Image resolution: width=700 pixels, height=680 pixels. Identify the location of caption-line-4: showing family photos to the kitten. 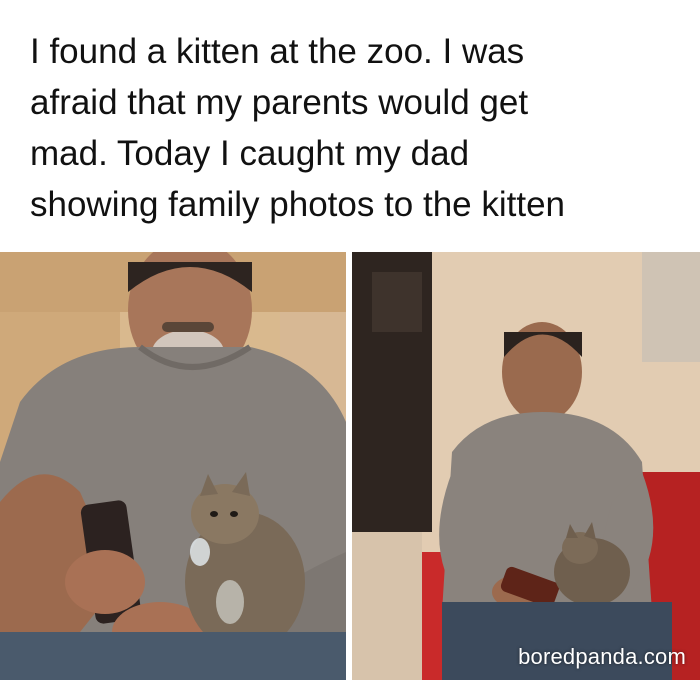
(298, 204).